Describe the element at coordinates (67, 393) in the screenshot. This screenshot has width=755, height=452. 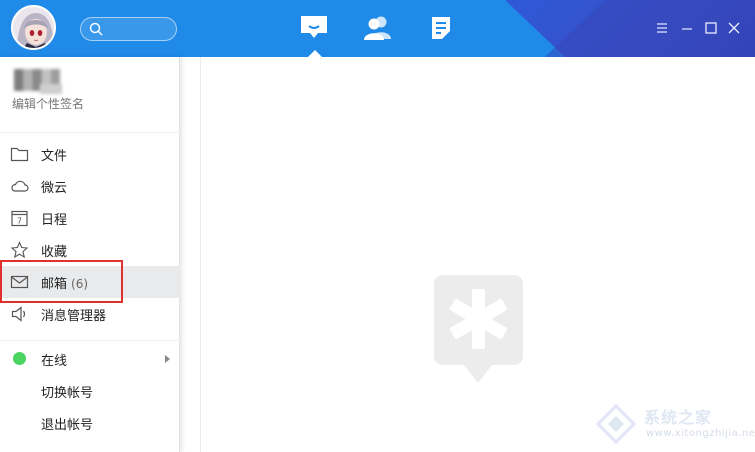
I see `menu-item-label: 切换帐号` at that location.